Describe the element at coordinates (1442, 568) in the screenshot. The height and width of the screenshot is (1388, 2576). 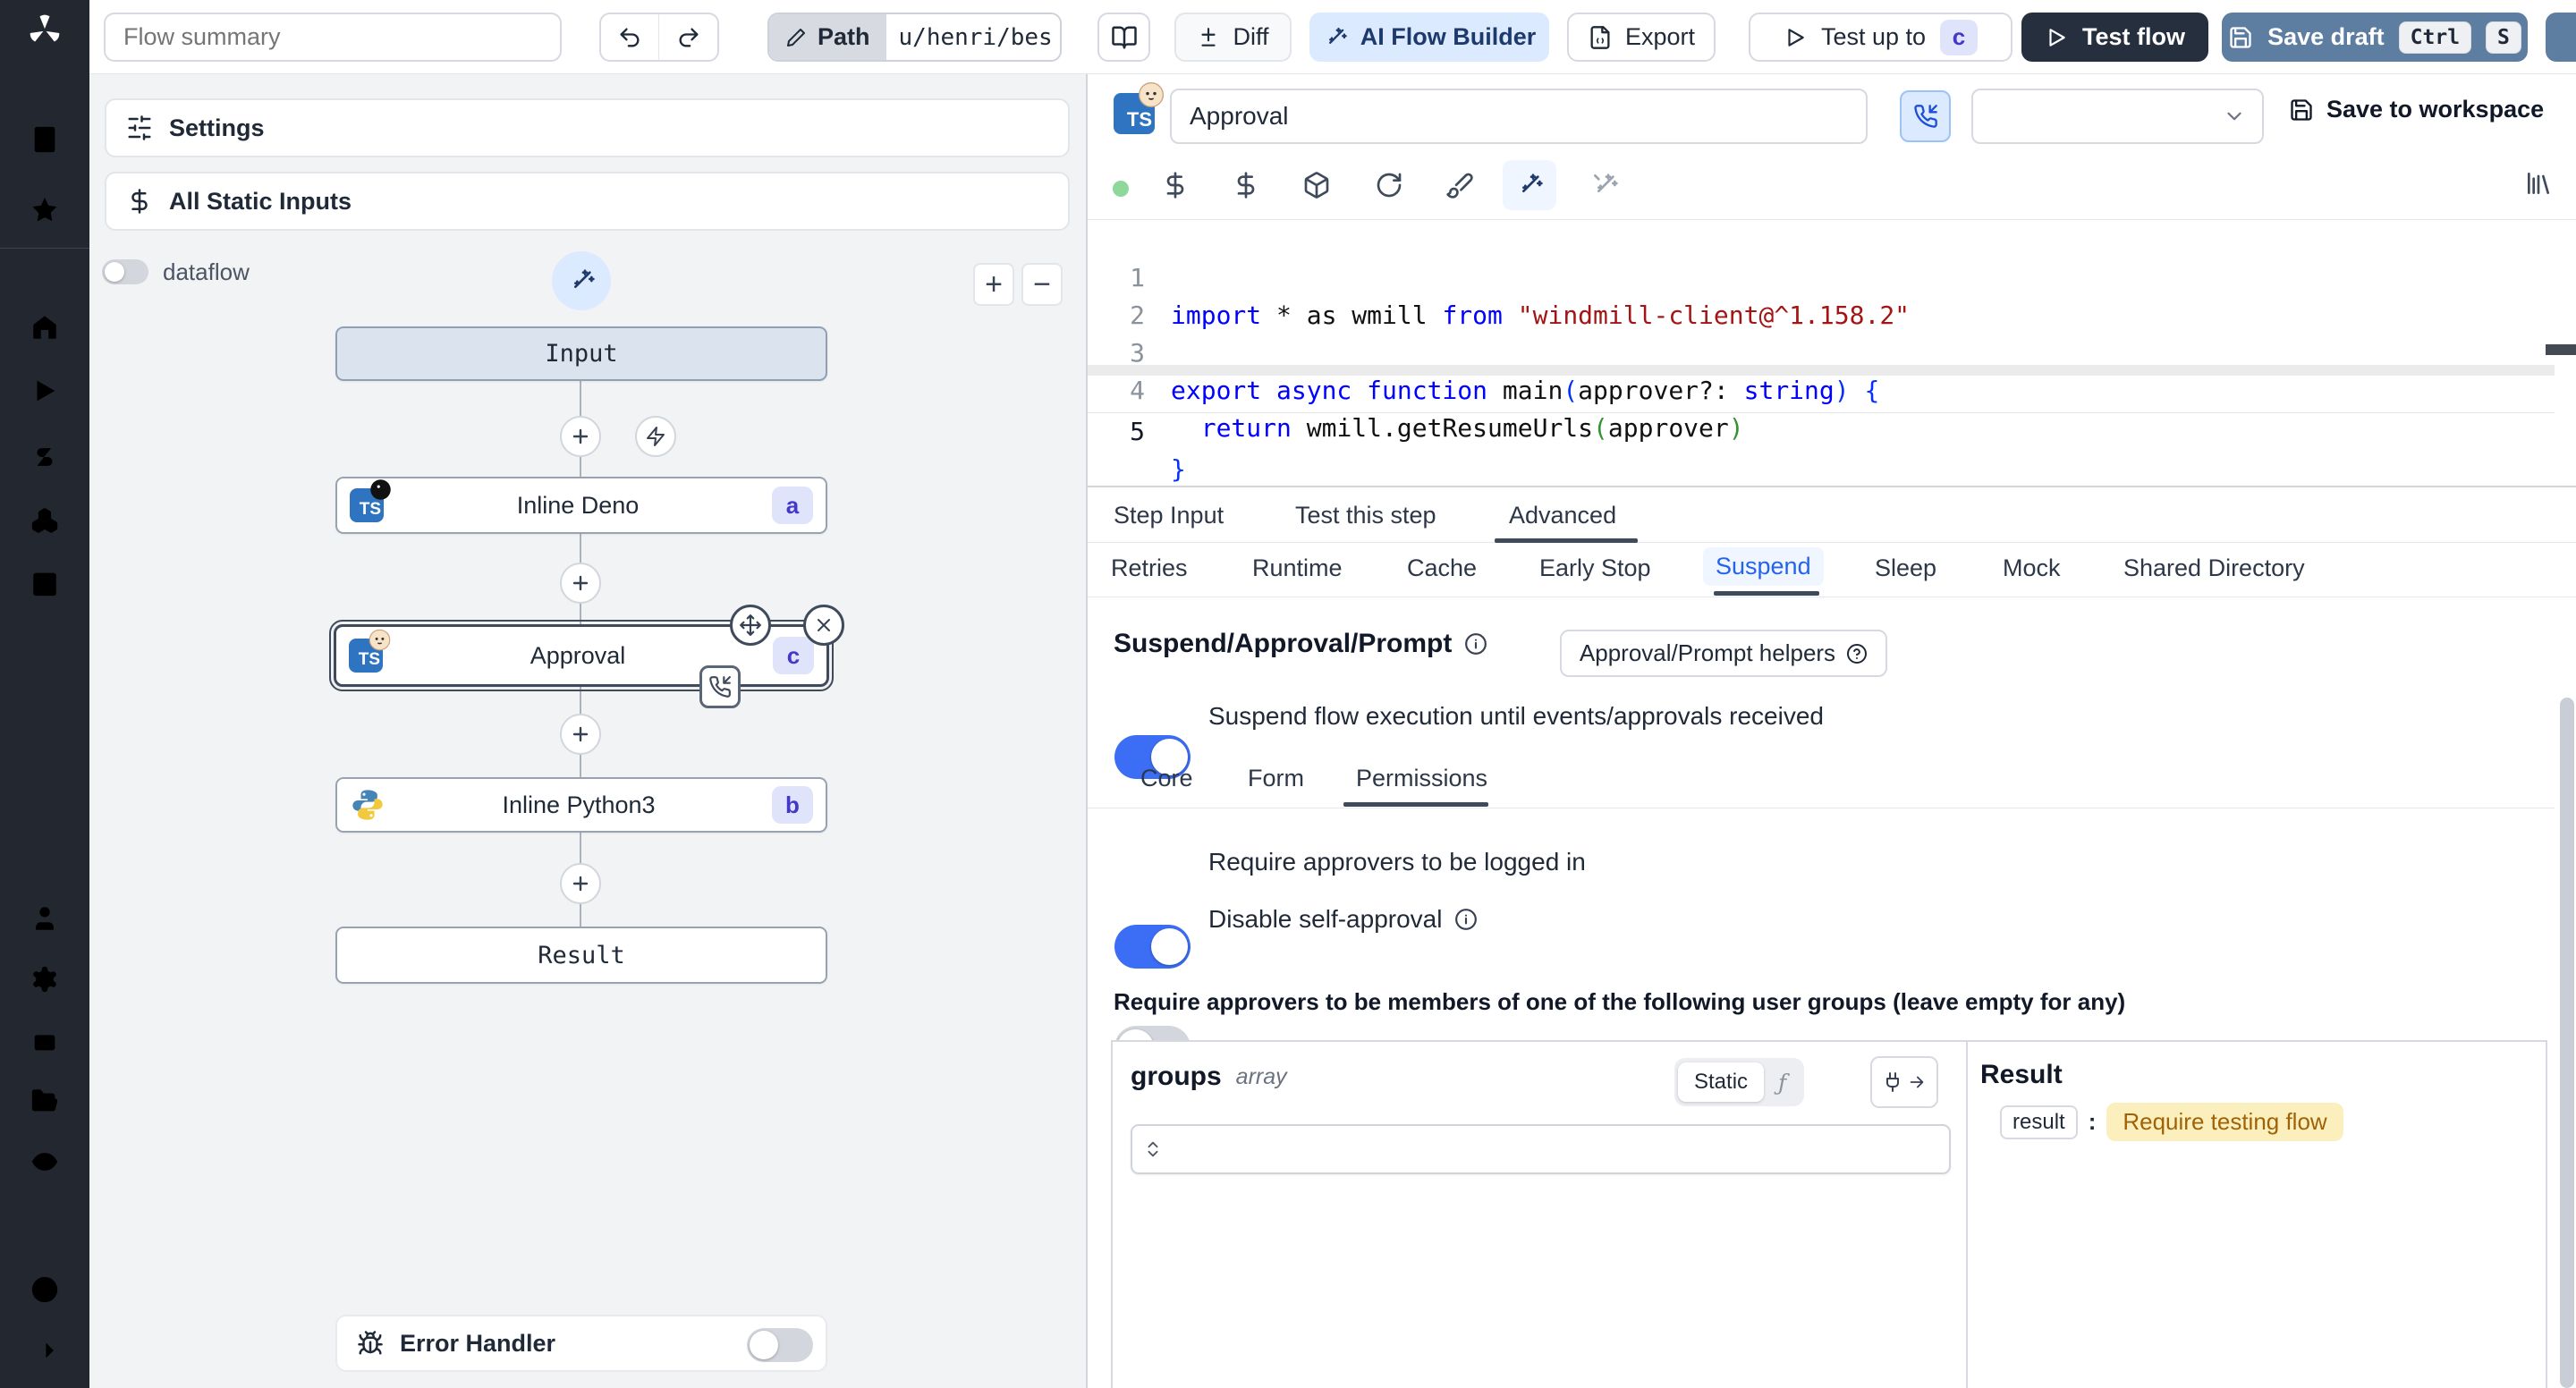
I see `subtab-cache: Cache` at that location.